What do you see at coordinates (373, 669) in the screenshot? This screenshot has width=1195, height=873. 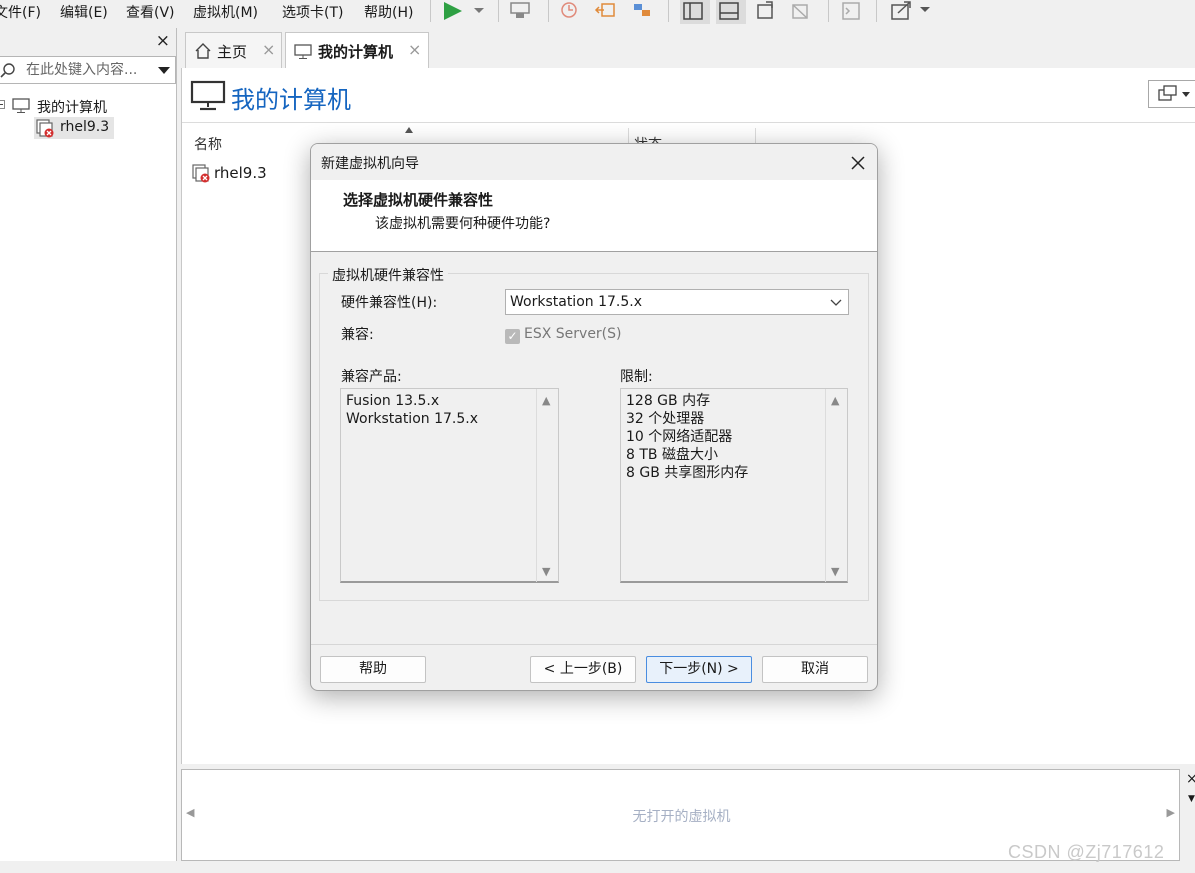 I see `help-button: 帮助` at bounding box center [373, 669].